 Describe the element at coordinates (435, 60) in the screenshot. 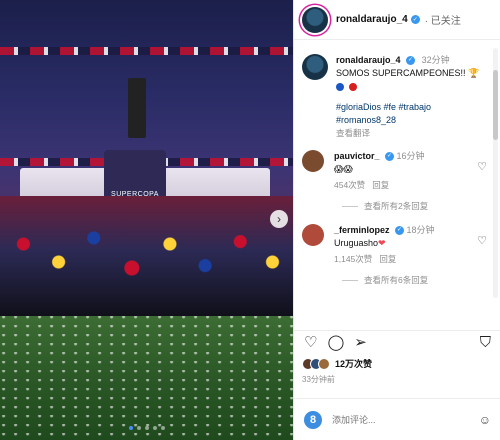

I see `caption-time: 32分钟` at that location.